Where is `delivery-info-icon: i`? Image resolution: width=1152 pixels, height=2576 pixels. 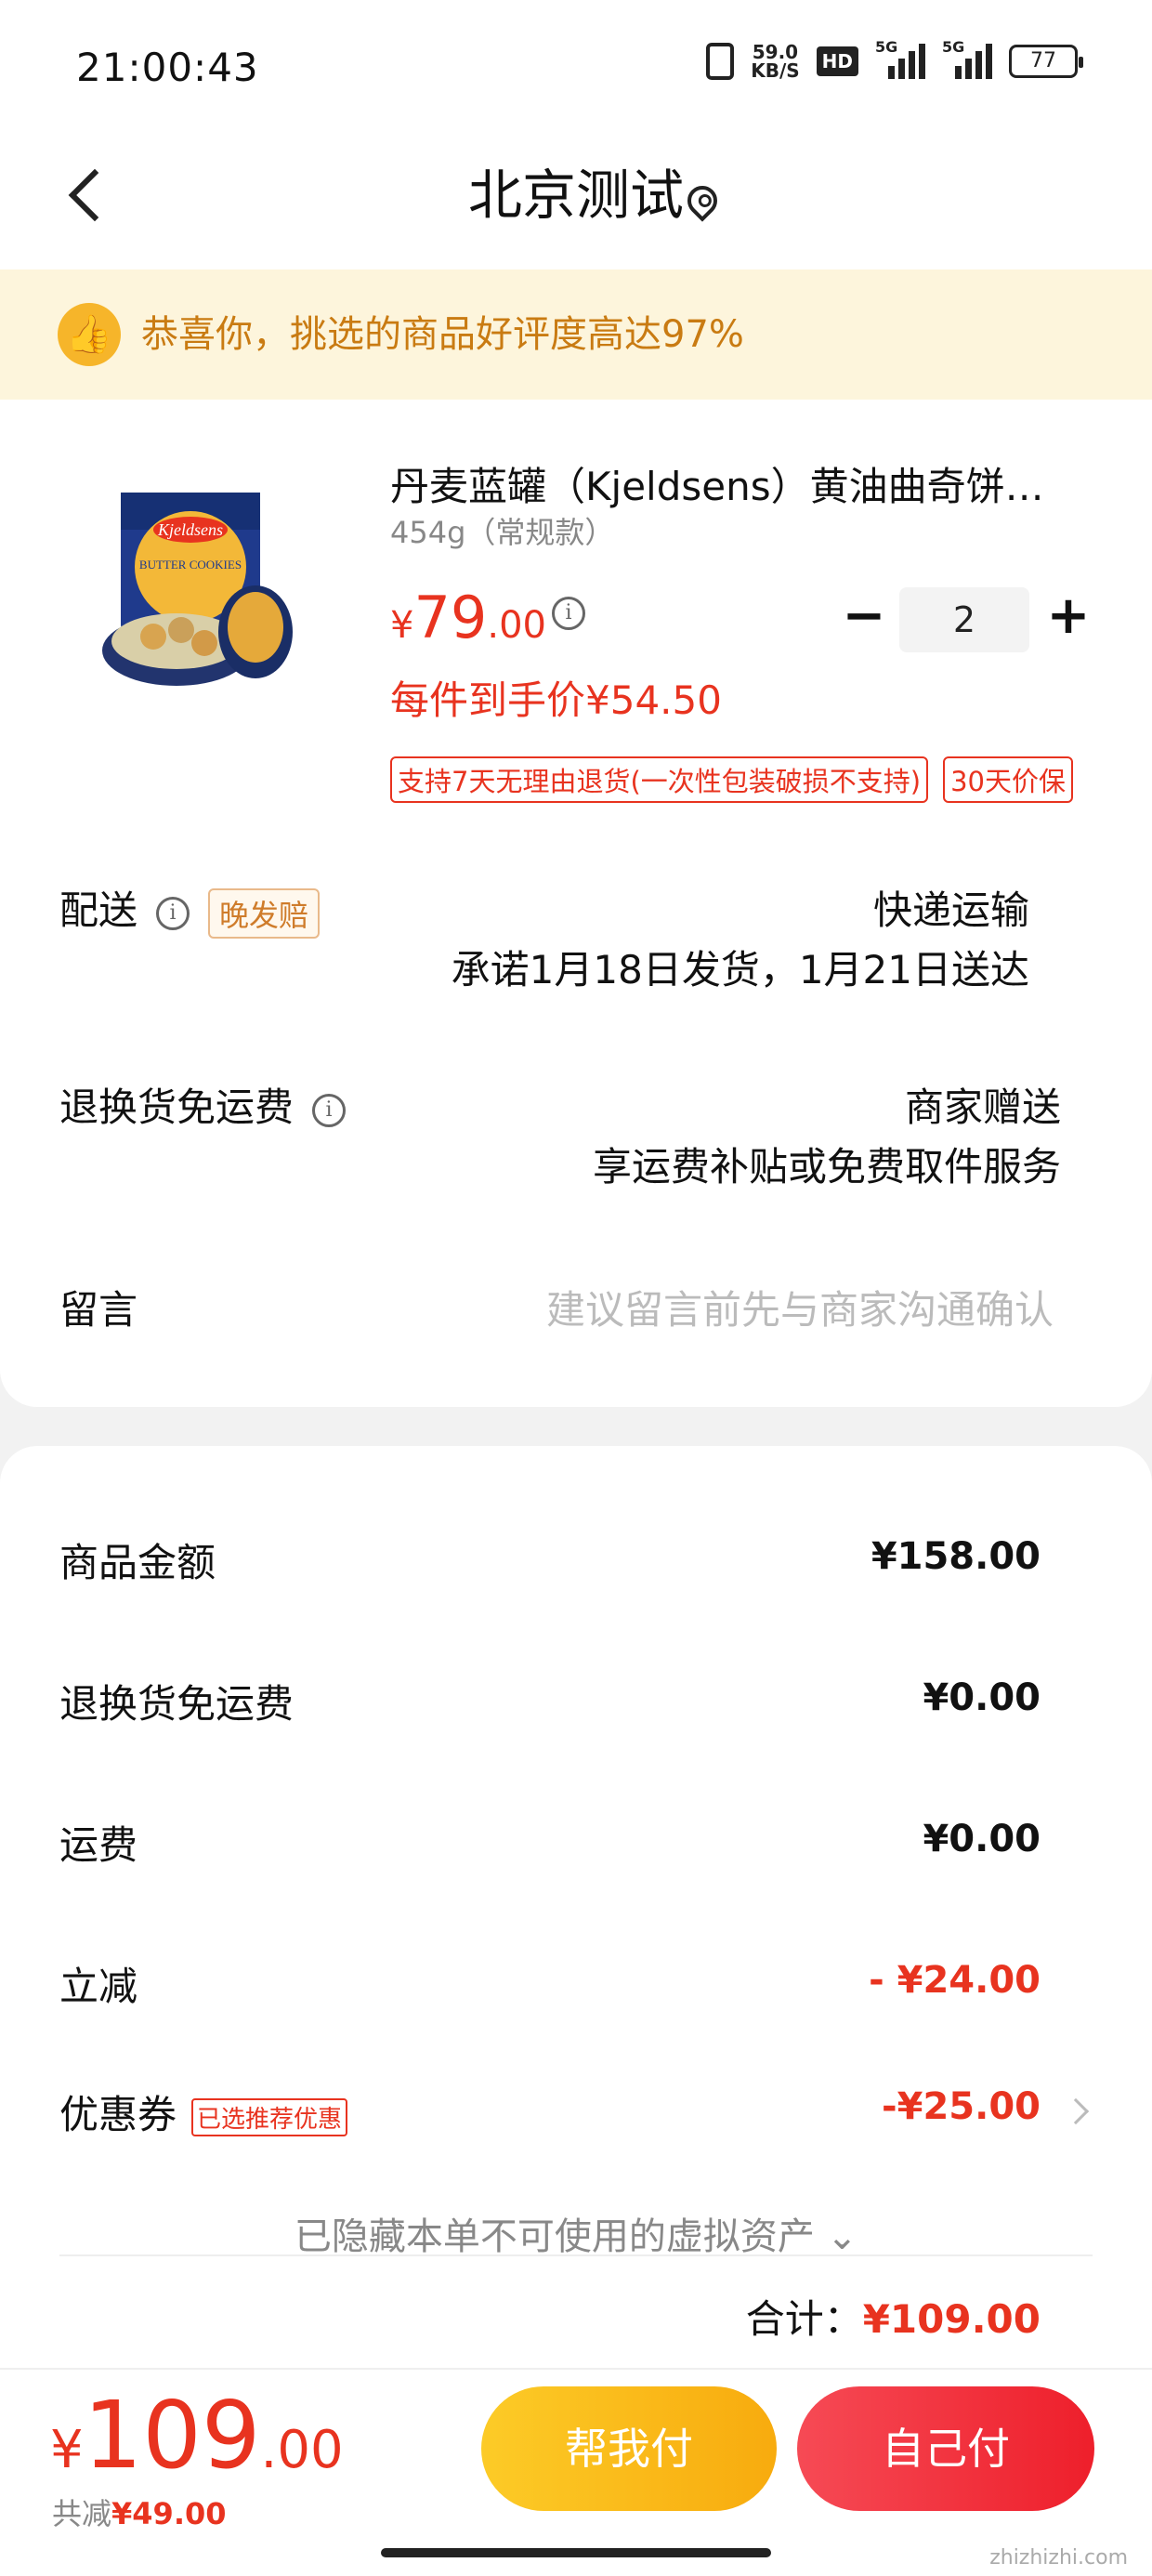 delivery-info-icon: i is located at coordinates (173, 913).